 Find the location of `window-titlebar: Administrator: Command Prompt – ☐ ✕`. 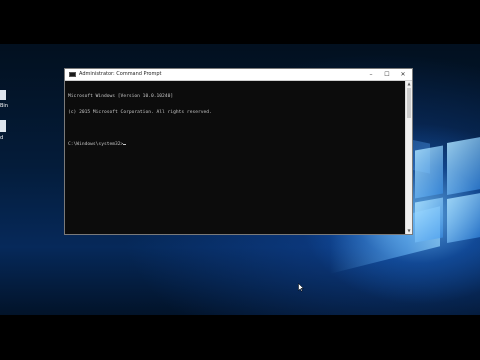

window-titlebar: Administrator: Command Prompt – ☐ ✕ is located at coordinates (238, 75).